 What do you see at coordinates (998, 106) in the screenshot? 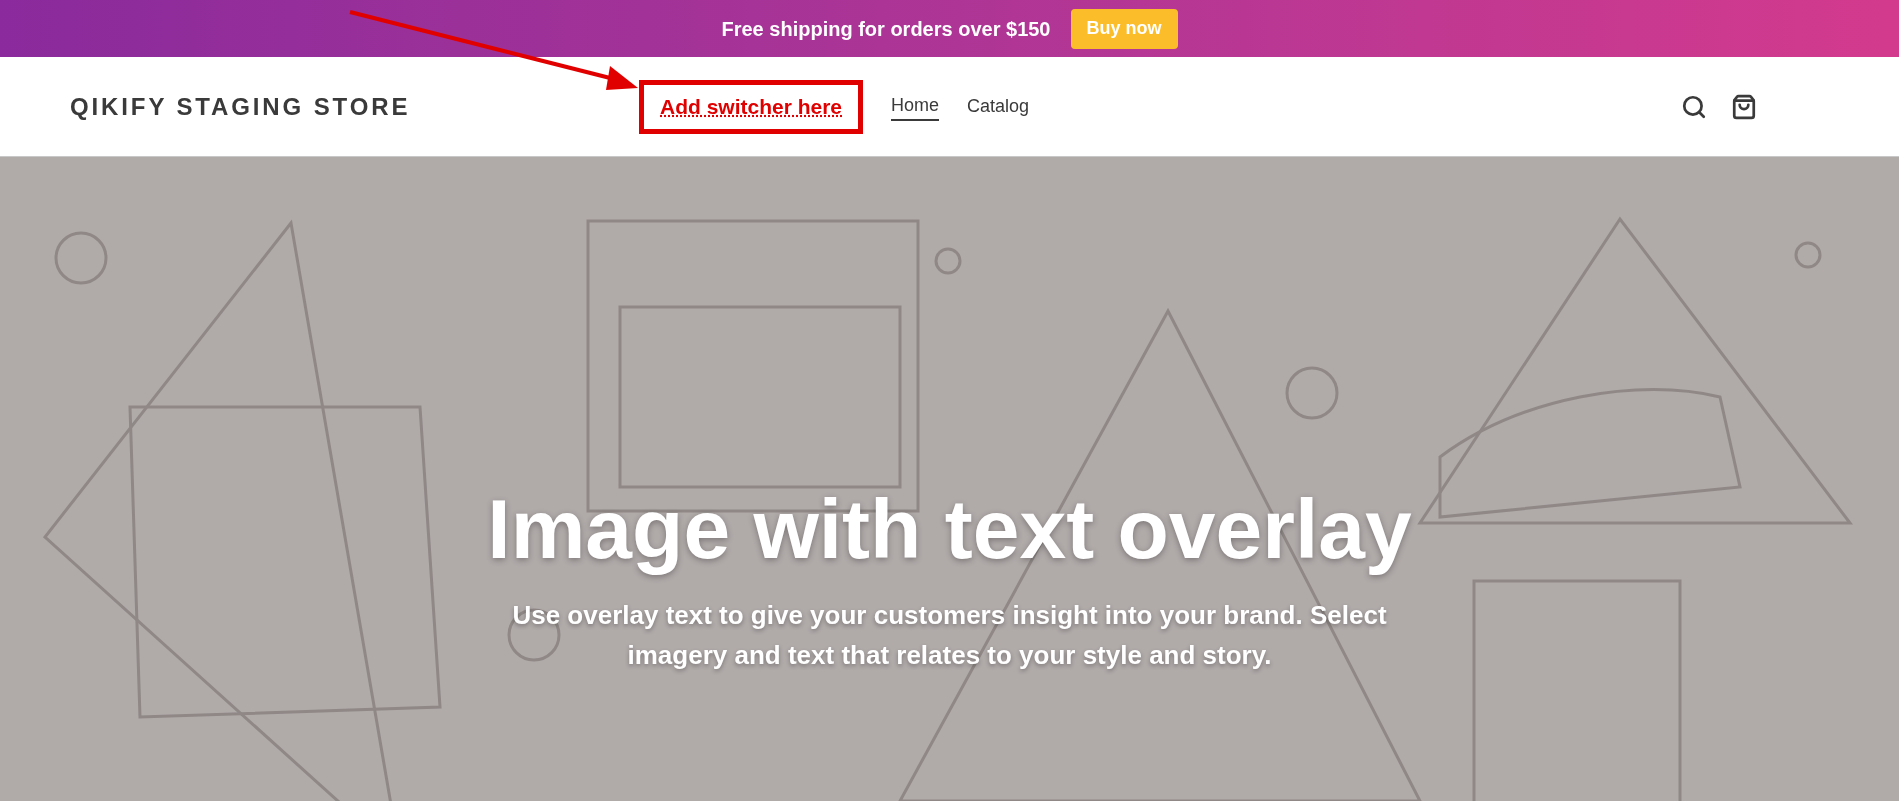
I see `nav-link: Catalog` at bounding box center [998, 106].